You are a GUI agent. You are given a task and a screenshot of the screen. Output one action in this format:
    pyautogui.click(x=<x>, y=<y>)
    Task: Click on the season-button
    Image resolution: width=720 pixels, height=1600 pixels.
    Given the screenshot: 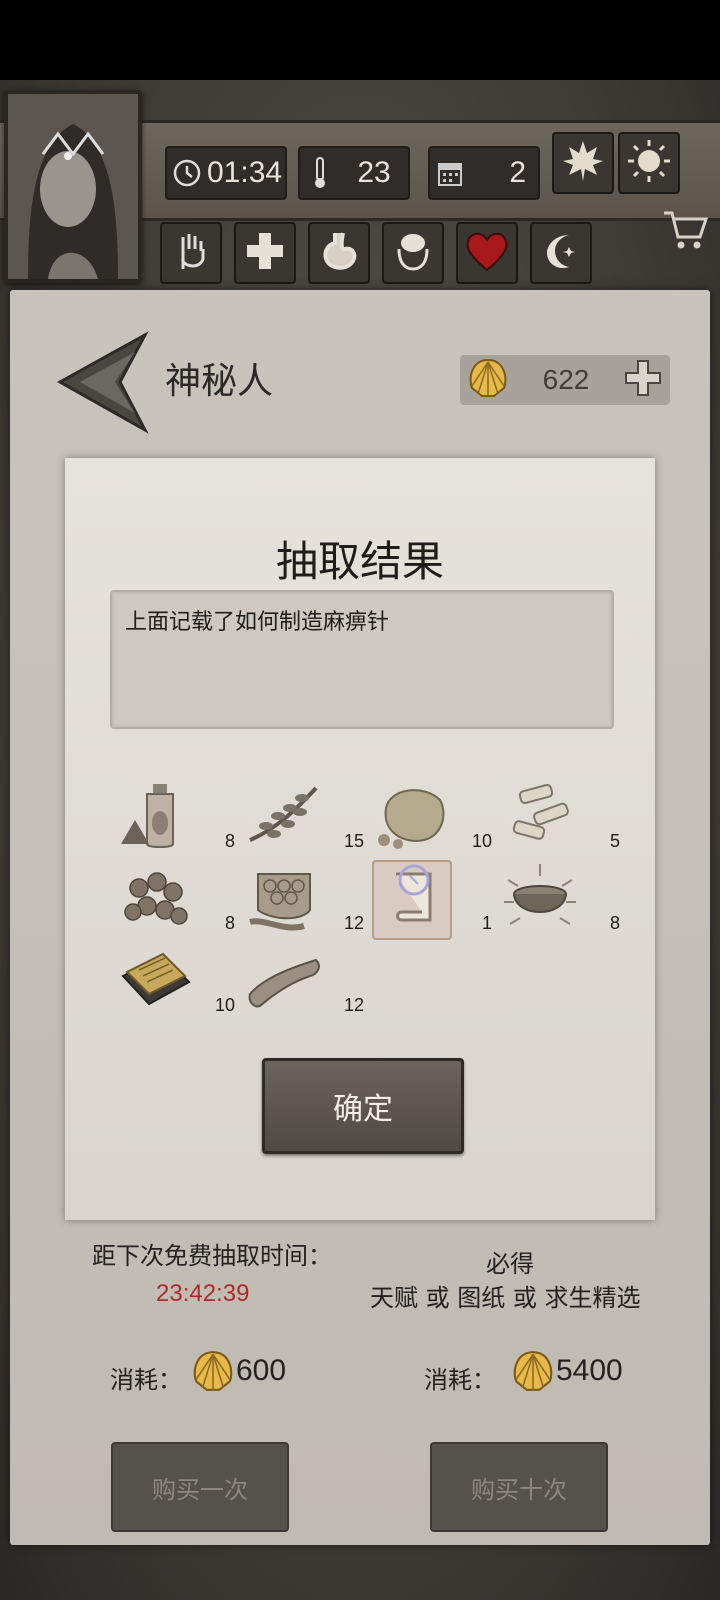 What is the action you would take?
    pyautogui.click(x=583, y=163)
    